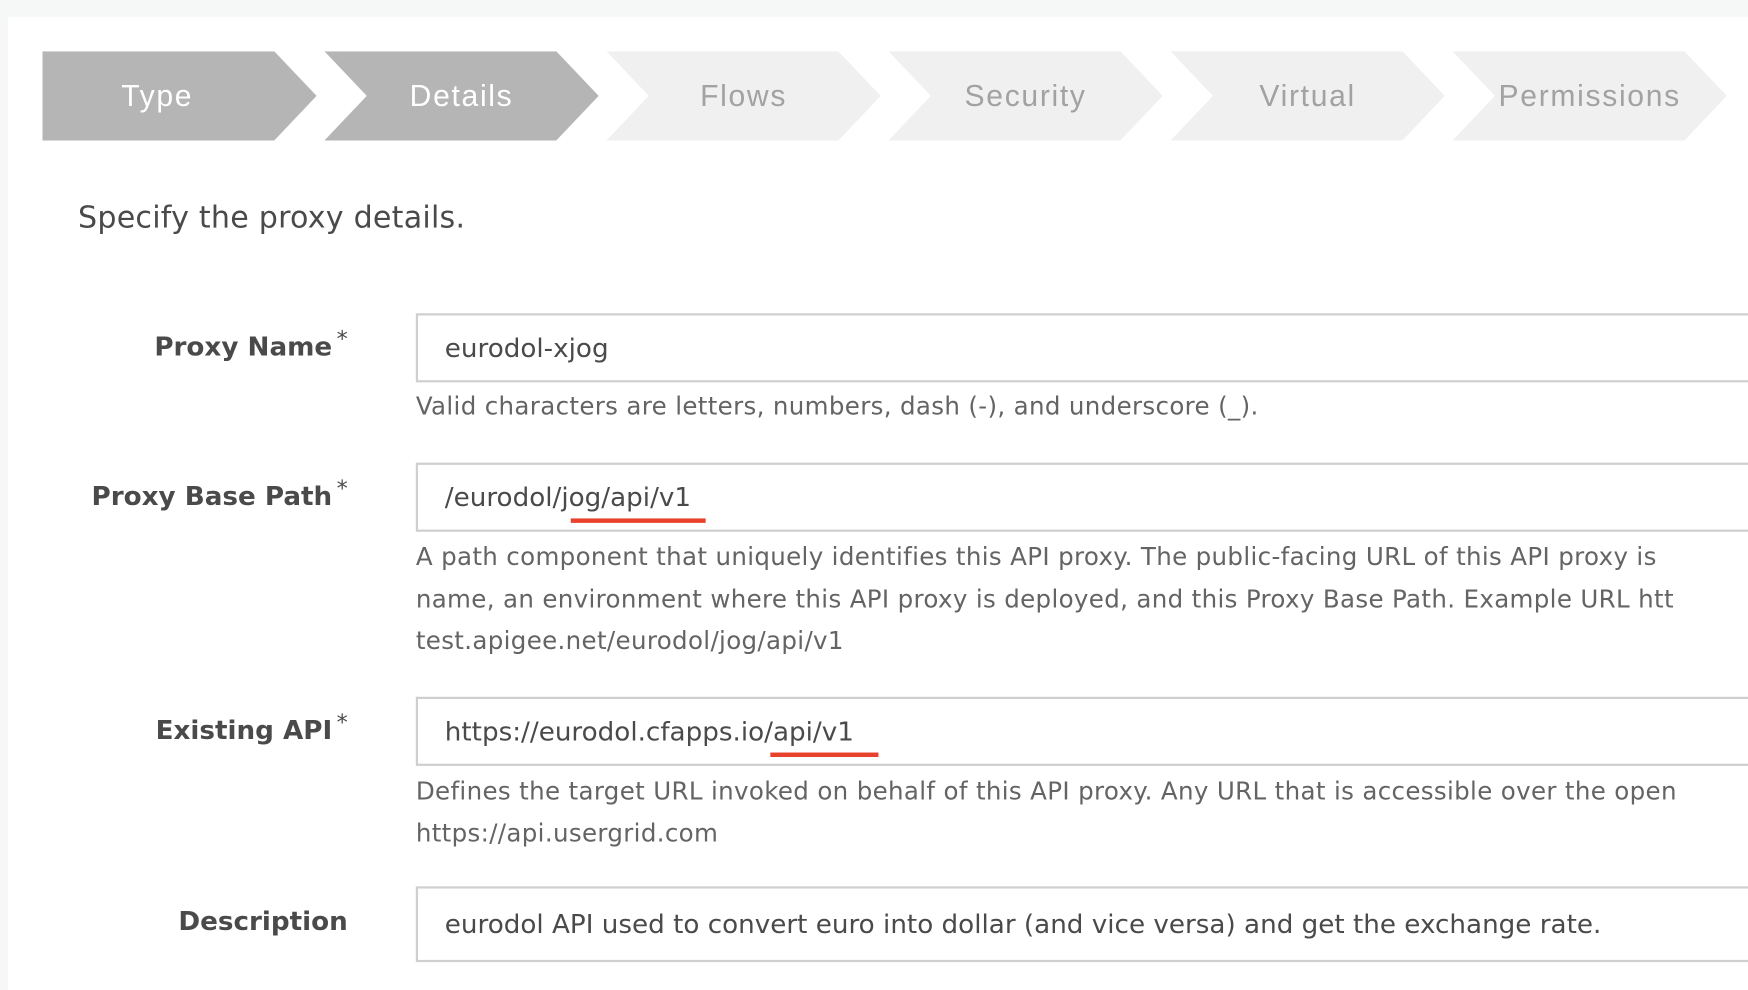 The height and width of the screenshot is (990, 1748). I want to click on proxy-name-input, so click(1083, 348).